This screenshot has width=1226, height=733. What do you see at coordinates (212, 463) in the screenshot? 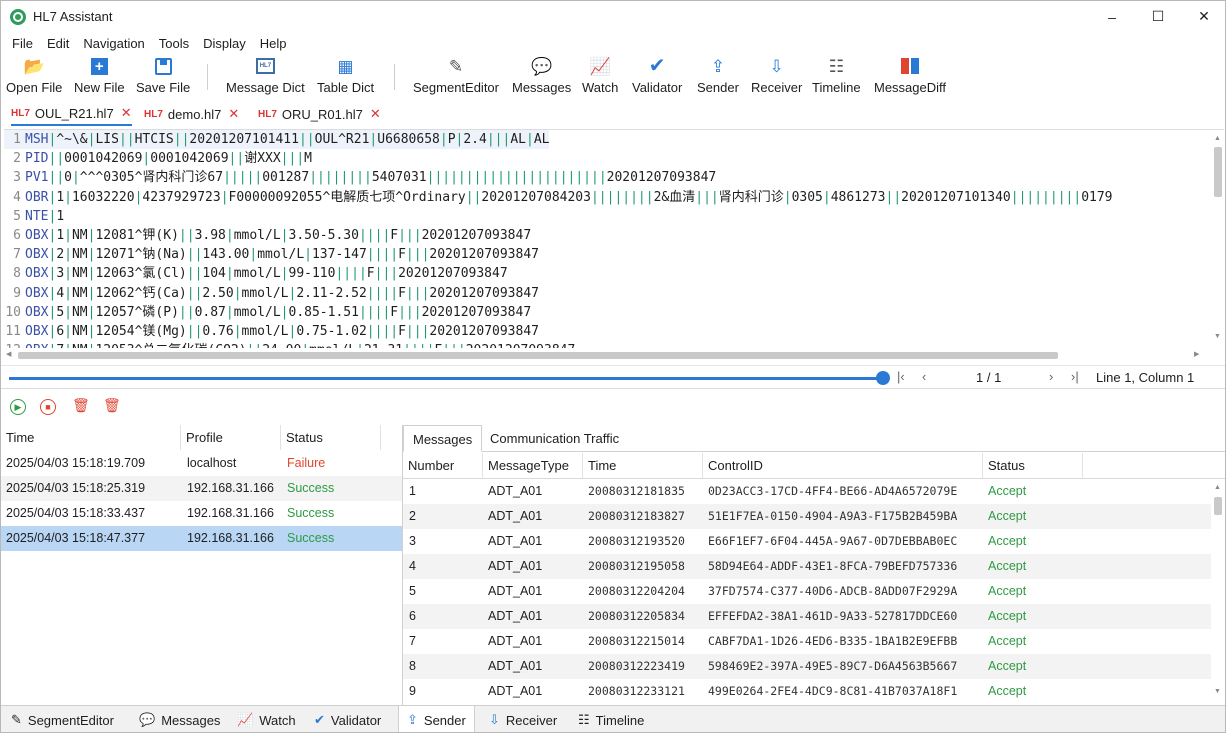
I see `history-profile: localhost` at bounding box center [212, 463].